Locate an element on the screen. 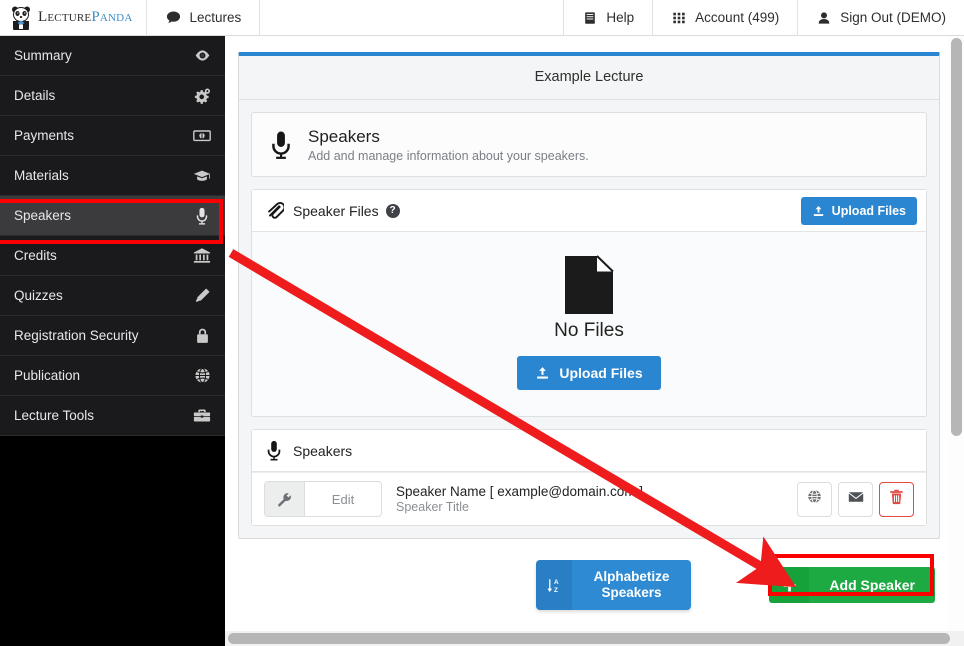  sidebar-item-registration-security: Registration Security is located at coordinates (112, 336).